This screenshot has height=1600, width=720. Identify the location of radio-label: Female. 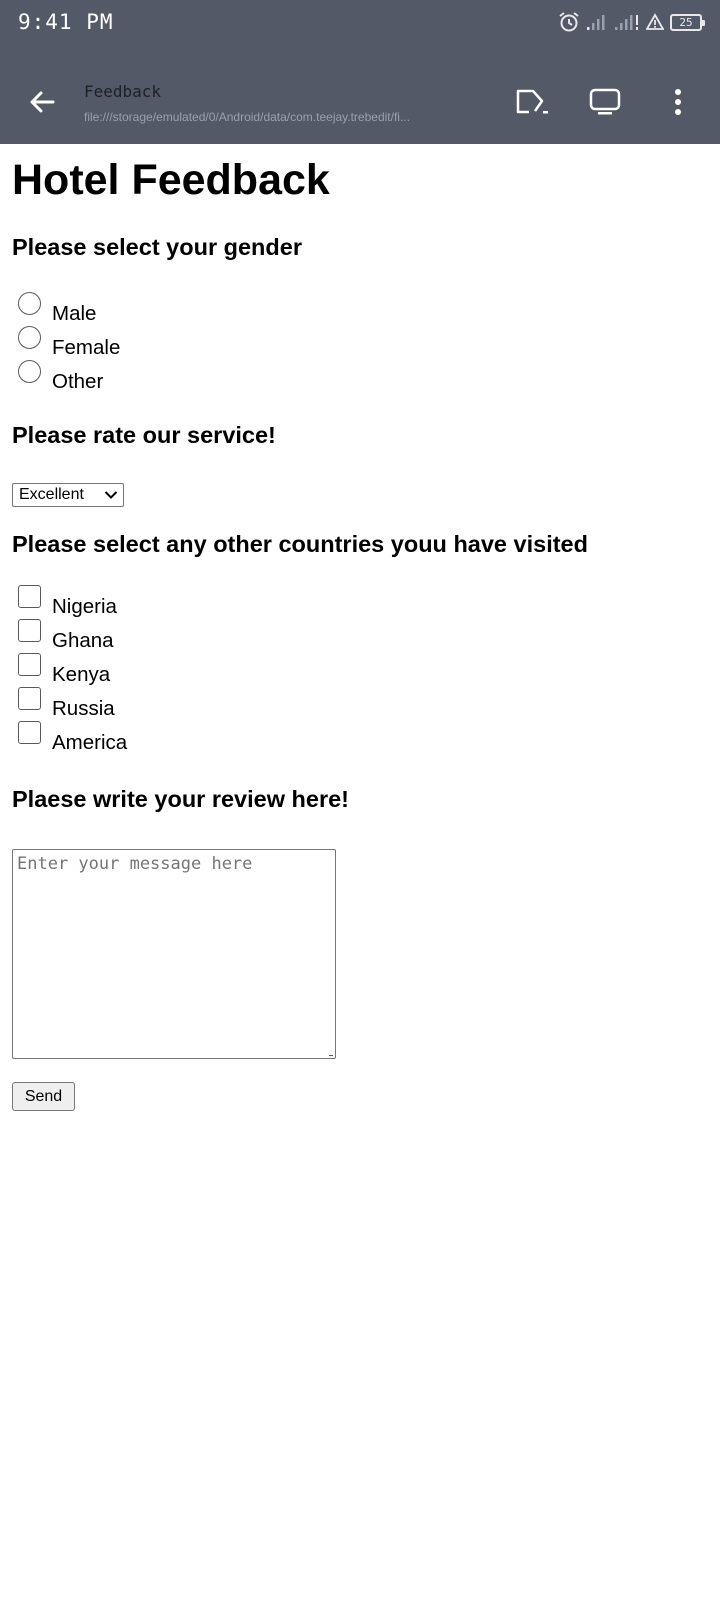
(86, 347).